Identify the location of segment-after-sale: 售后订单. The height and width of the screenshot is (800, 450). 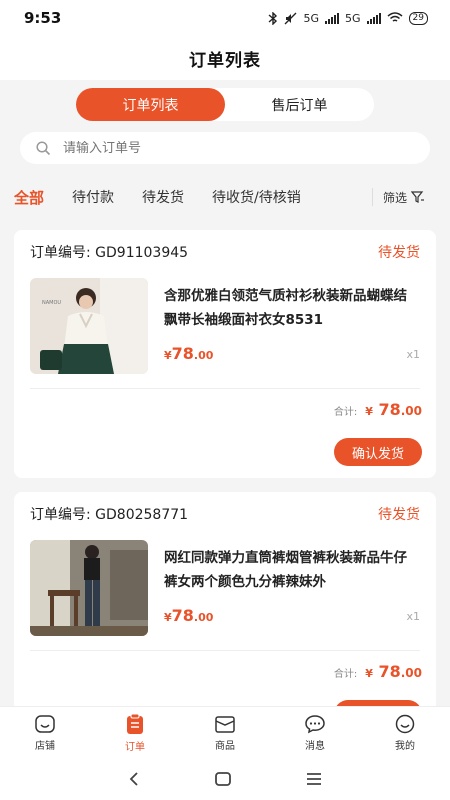
(299, 104).